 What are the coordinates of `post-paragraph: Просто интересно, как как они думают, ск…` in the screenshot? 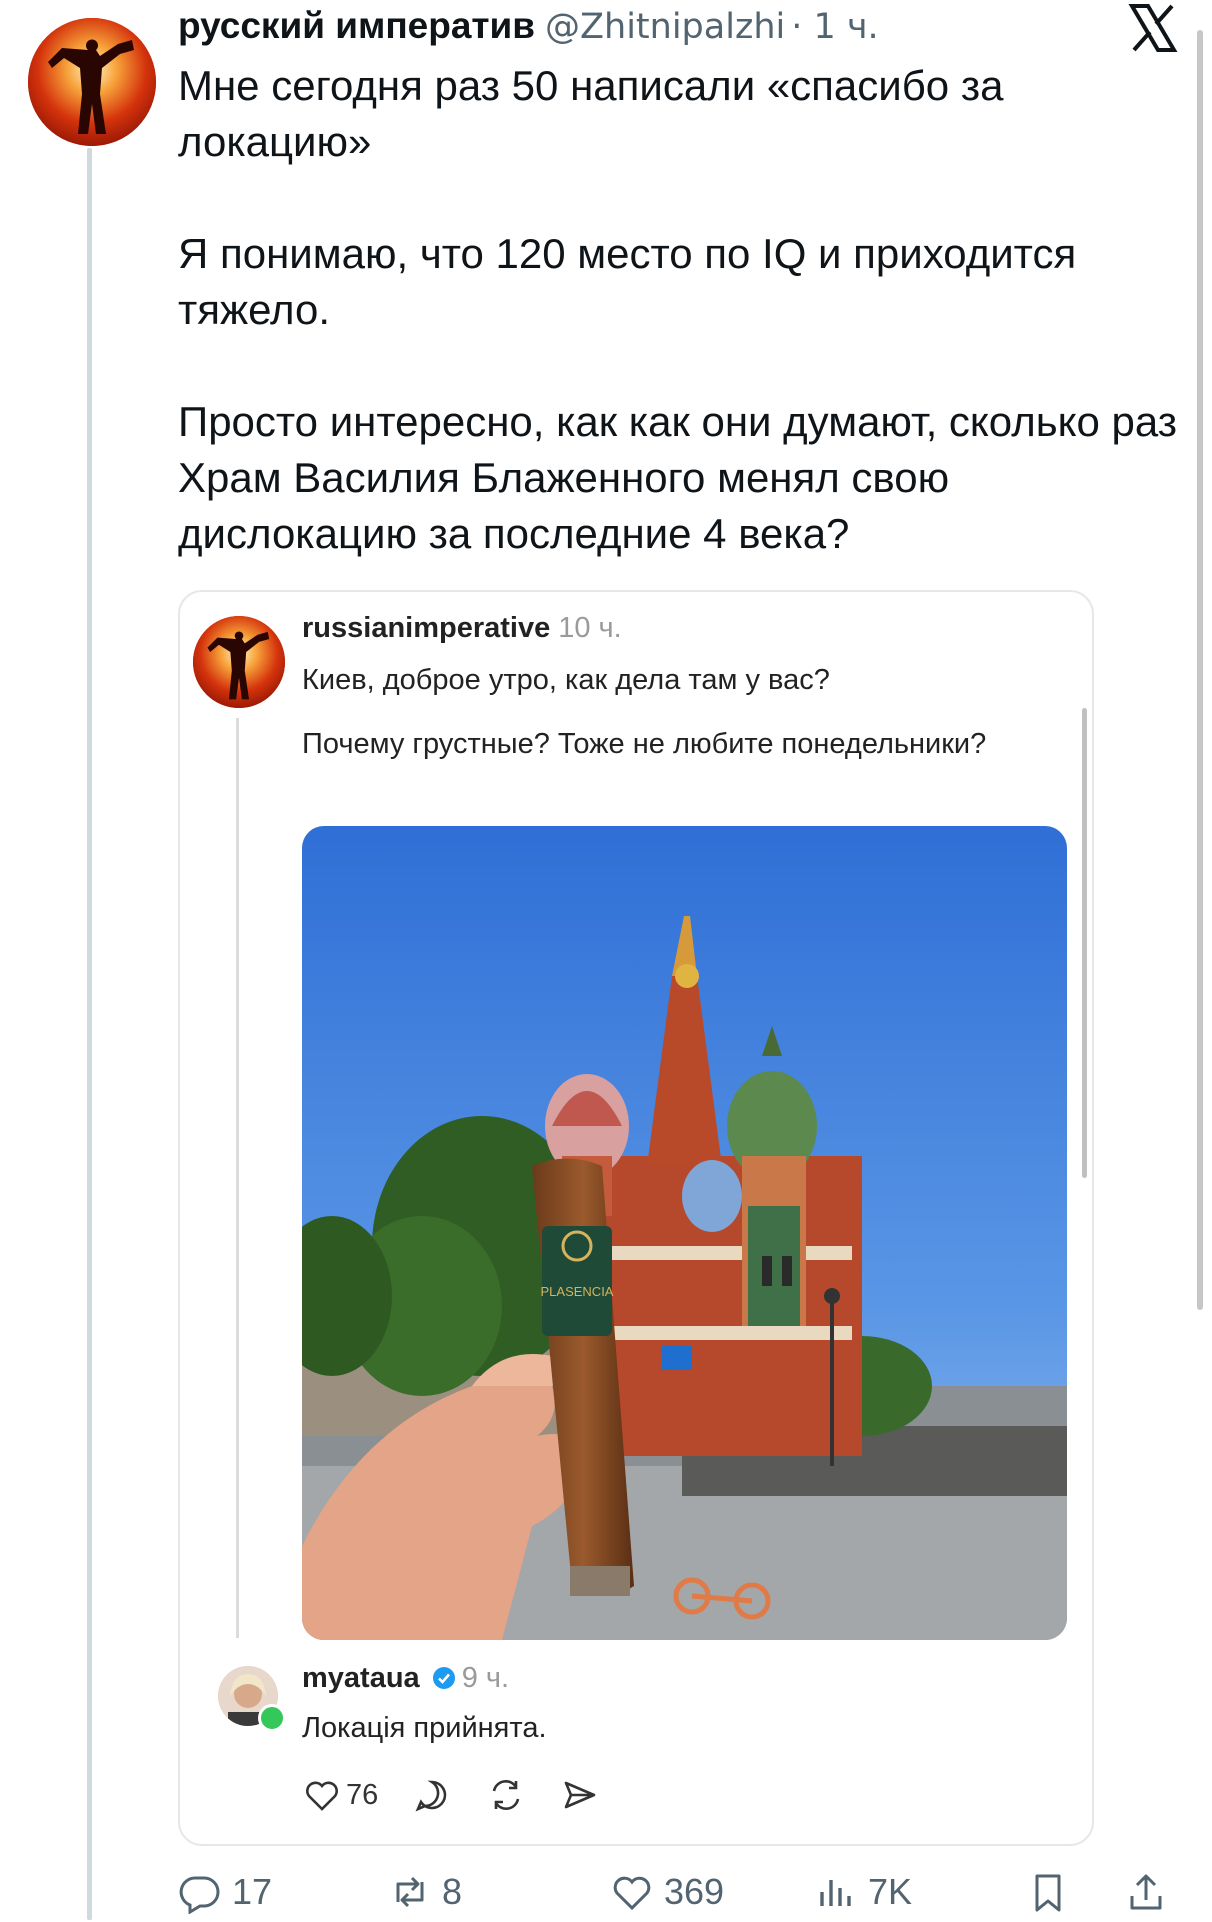 It's located at (677, 477).